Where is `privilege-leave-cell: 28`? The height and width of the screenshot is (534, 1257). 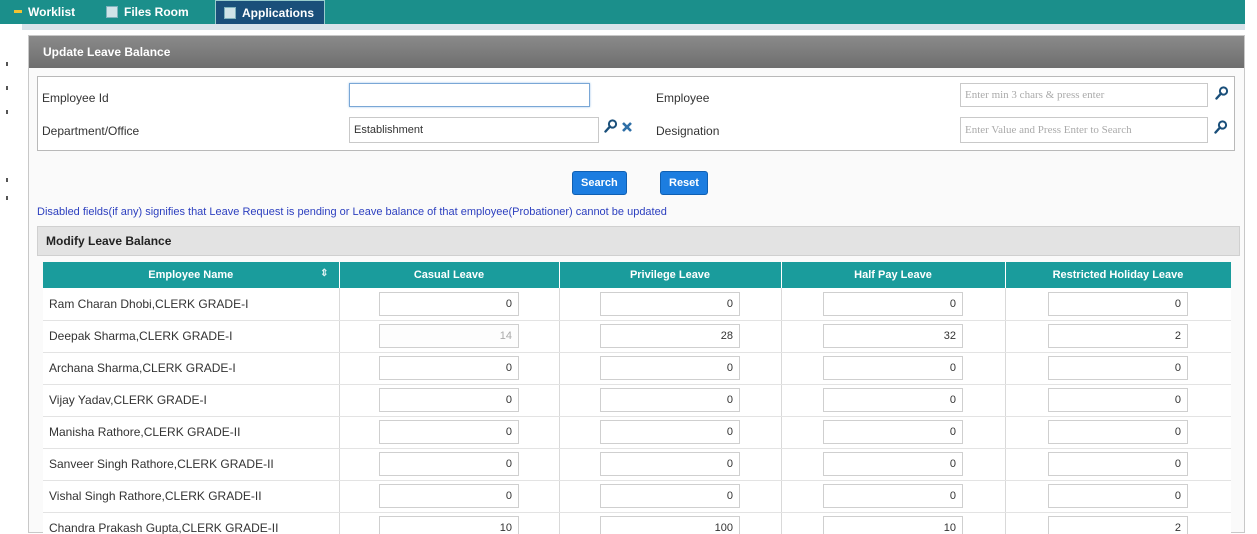 privilege-leave-cell: 28 is located at coordinates (670, 336).